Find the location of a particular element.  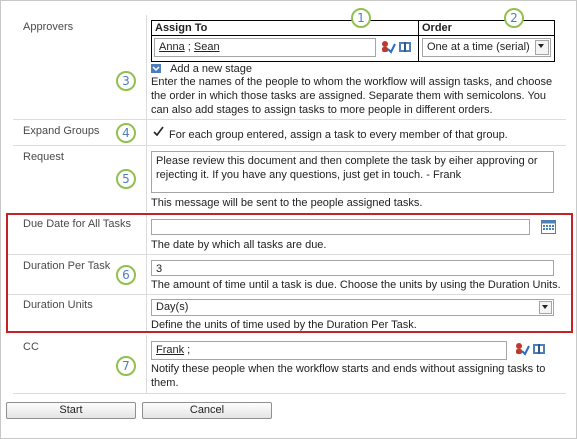

duration-per-task-input: 3 is located at coordinates (352, 268).